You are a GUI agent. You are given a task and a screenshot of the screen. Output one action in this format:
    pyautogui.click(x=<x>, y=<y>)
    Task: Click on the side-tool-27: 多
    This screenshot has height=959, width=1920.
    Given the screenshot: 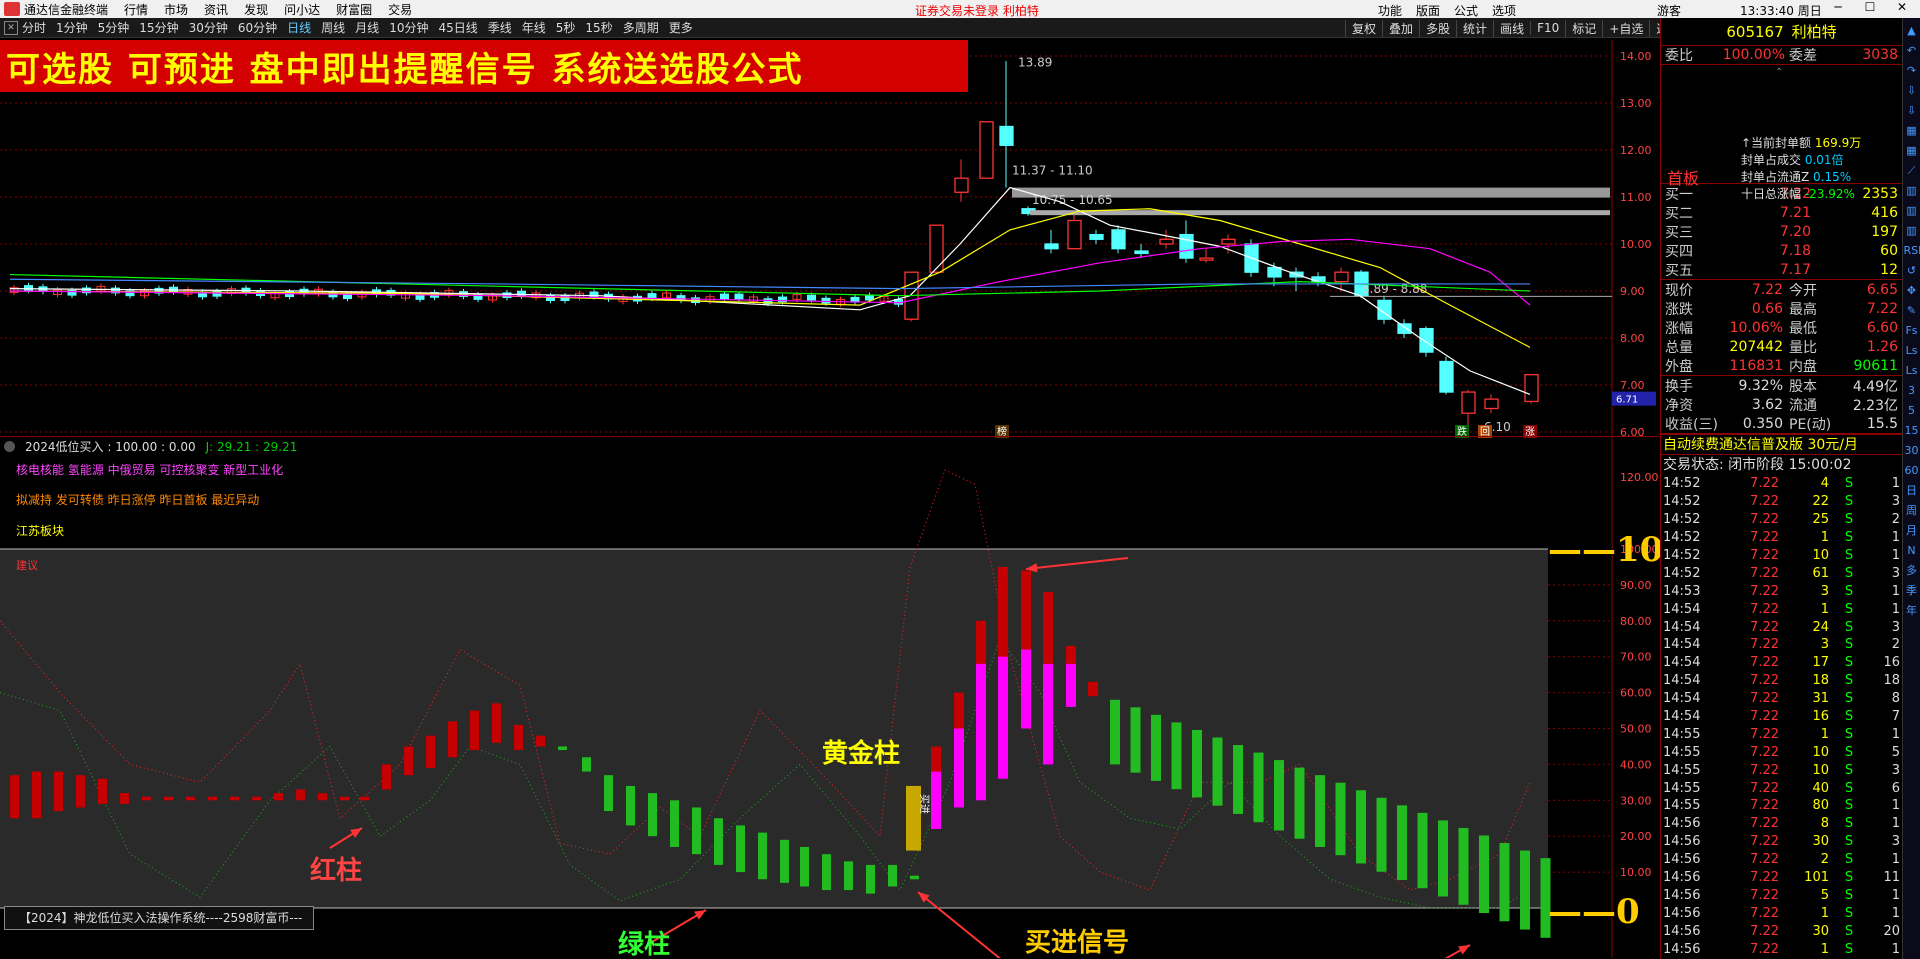 What is the action you would take?
    pyautogui.click(x=1912, y=571)
    